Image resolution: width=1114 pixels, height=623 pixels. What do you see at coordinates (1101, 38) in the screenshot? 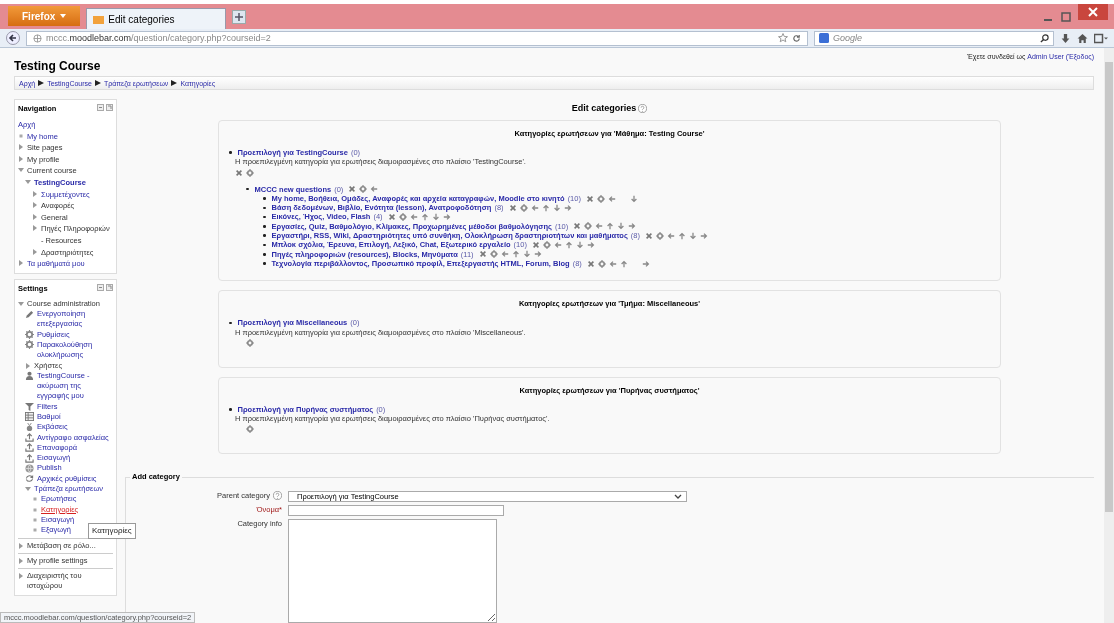
I see `menu-icon` at bounding box center [1101, 38].